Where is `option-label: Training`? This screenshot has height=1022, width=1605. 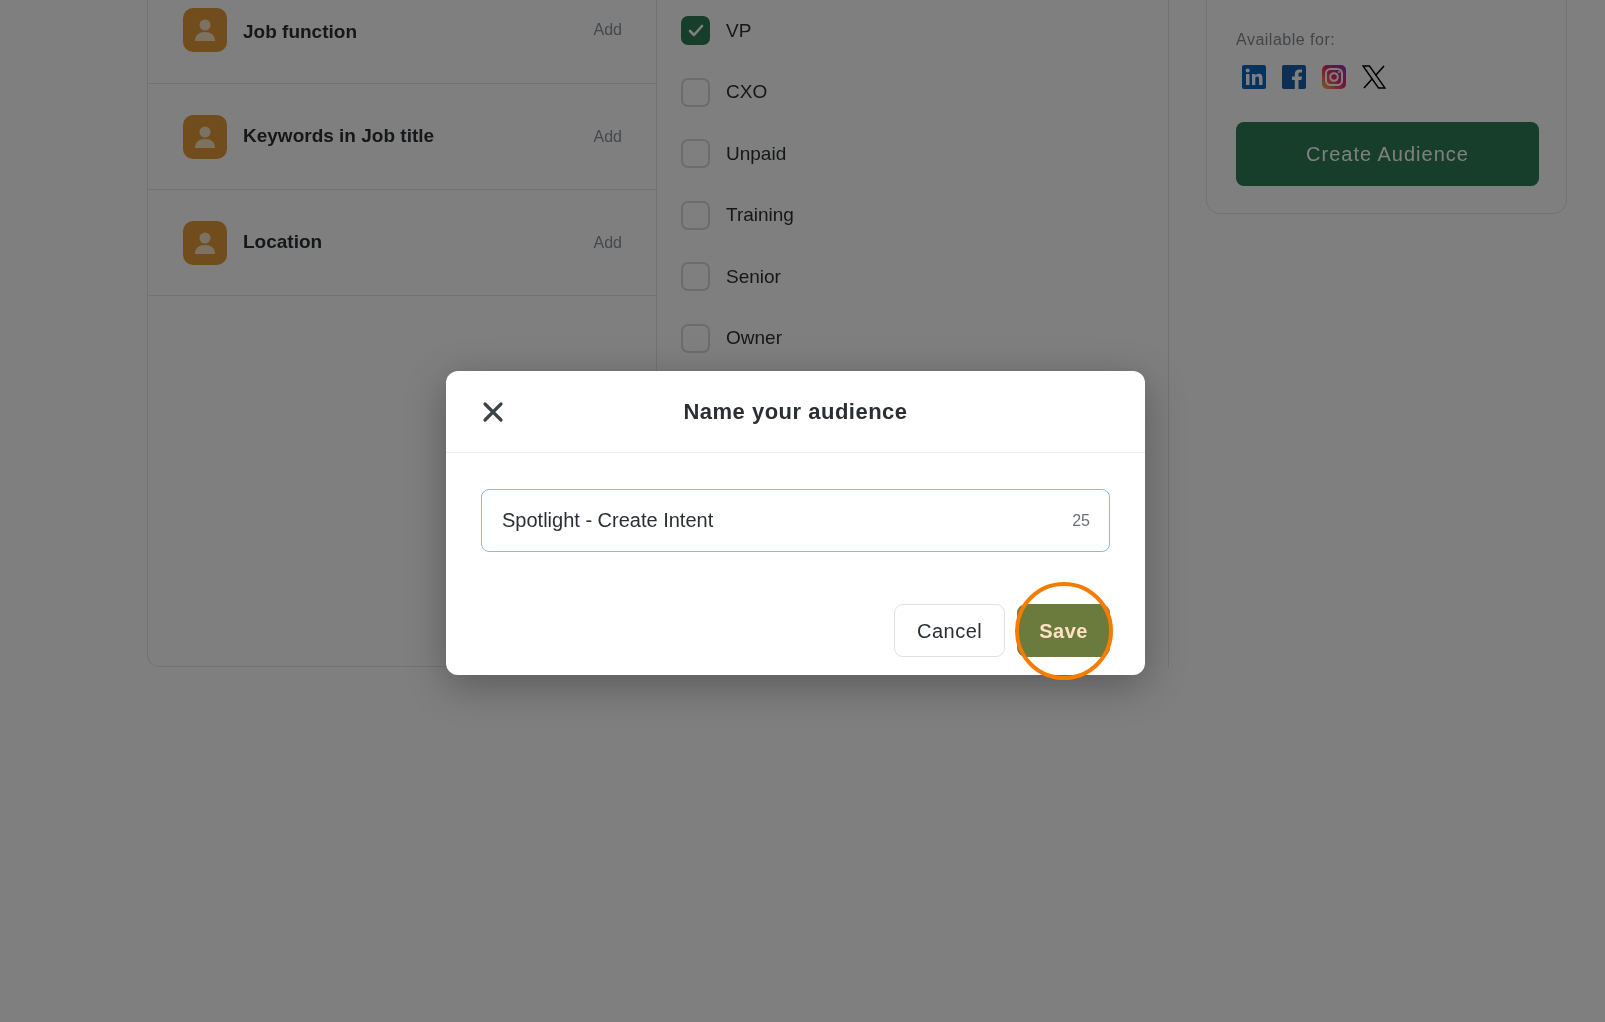
option-label: Training is located at coordinates (760, 215).